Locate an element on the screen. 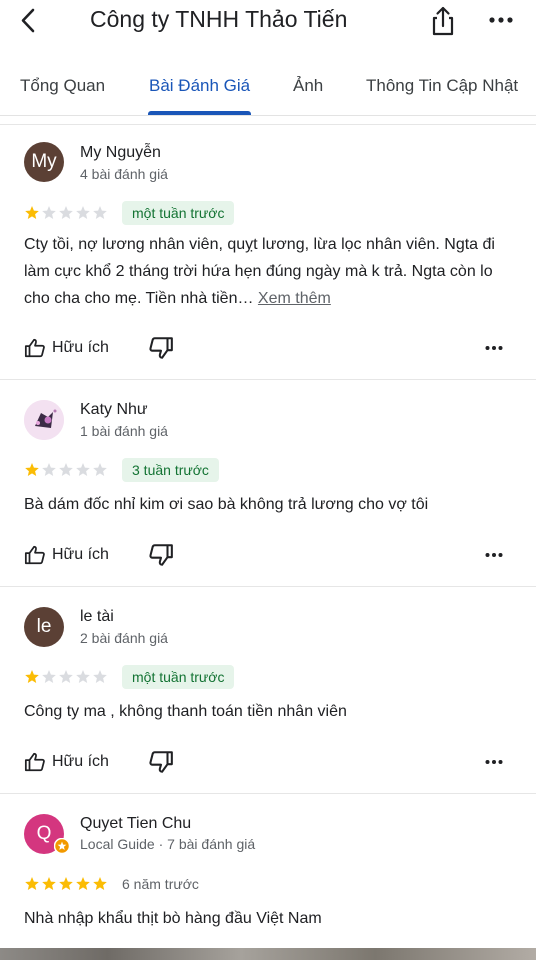 The image size is (536, 960). tab-overview: Tổng Quan is located at coordinates (62, 86).